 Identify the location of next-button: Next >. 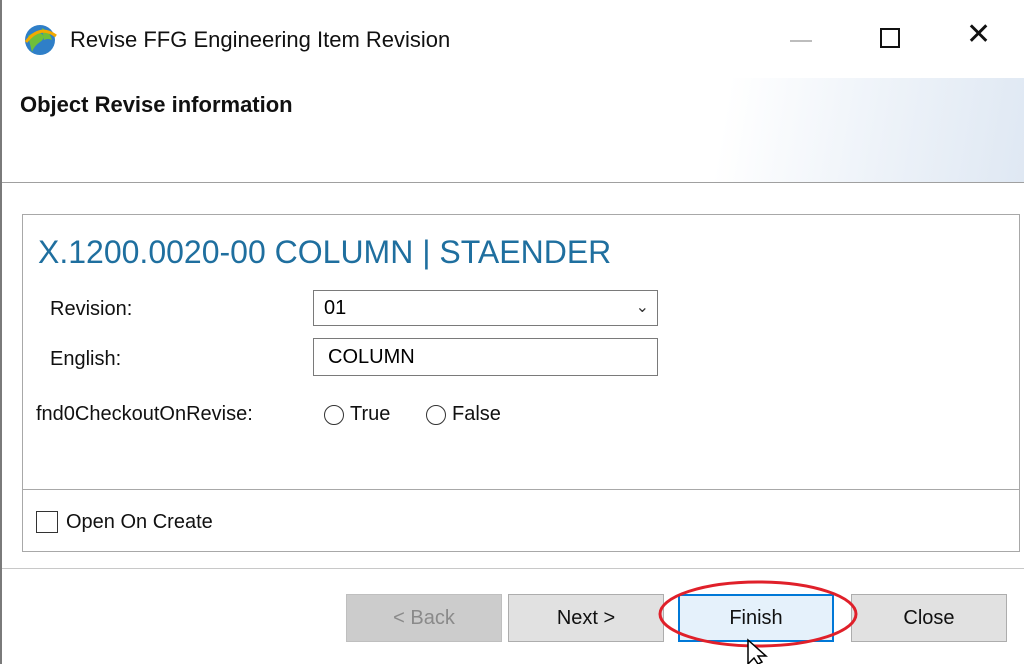
(586, 618).